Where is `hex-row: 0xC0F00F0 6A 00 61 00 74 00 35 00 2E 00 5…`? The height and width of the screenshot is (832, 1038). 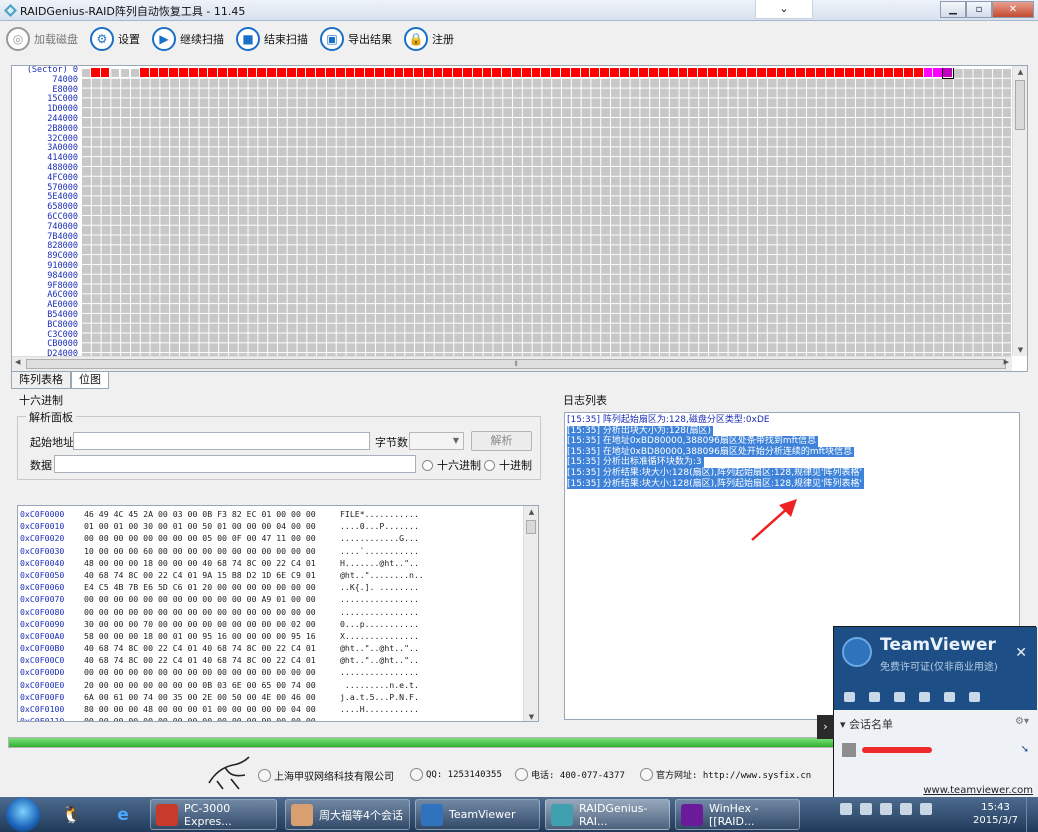 hex-row: 0xC0F00F0 6A 00 61 00 74 00 35 00 2E 00 5… is located at coordinates (271, 697).